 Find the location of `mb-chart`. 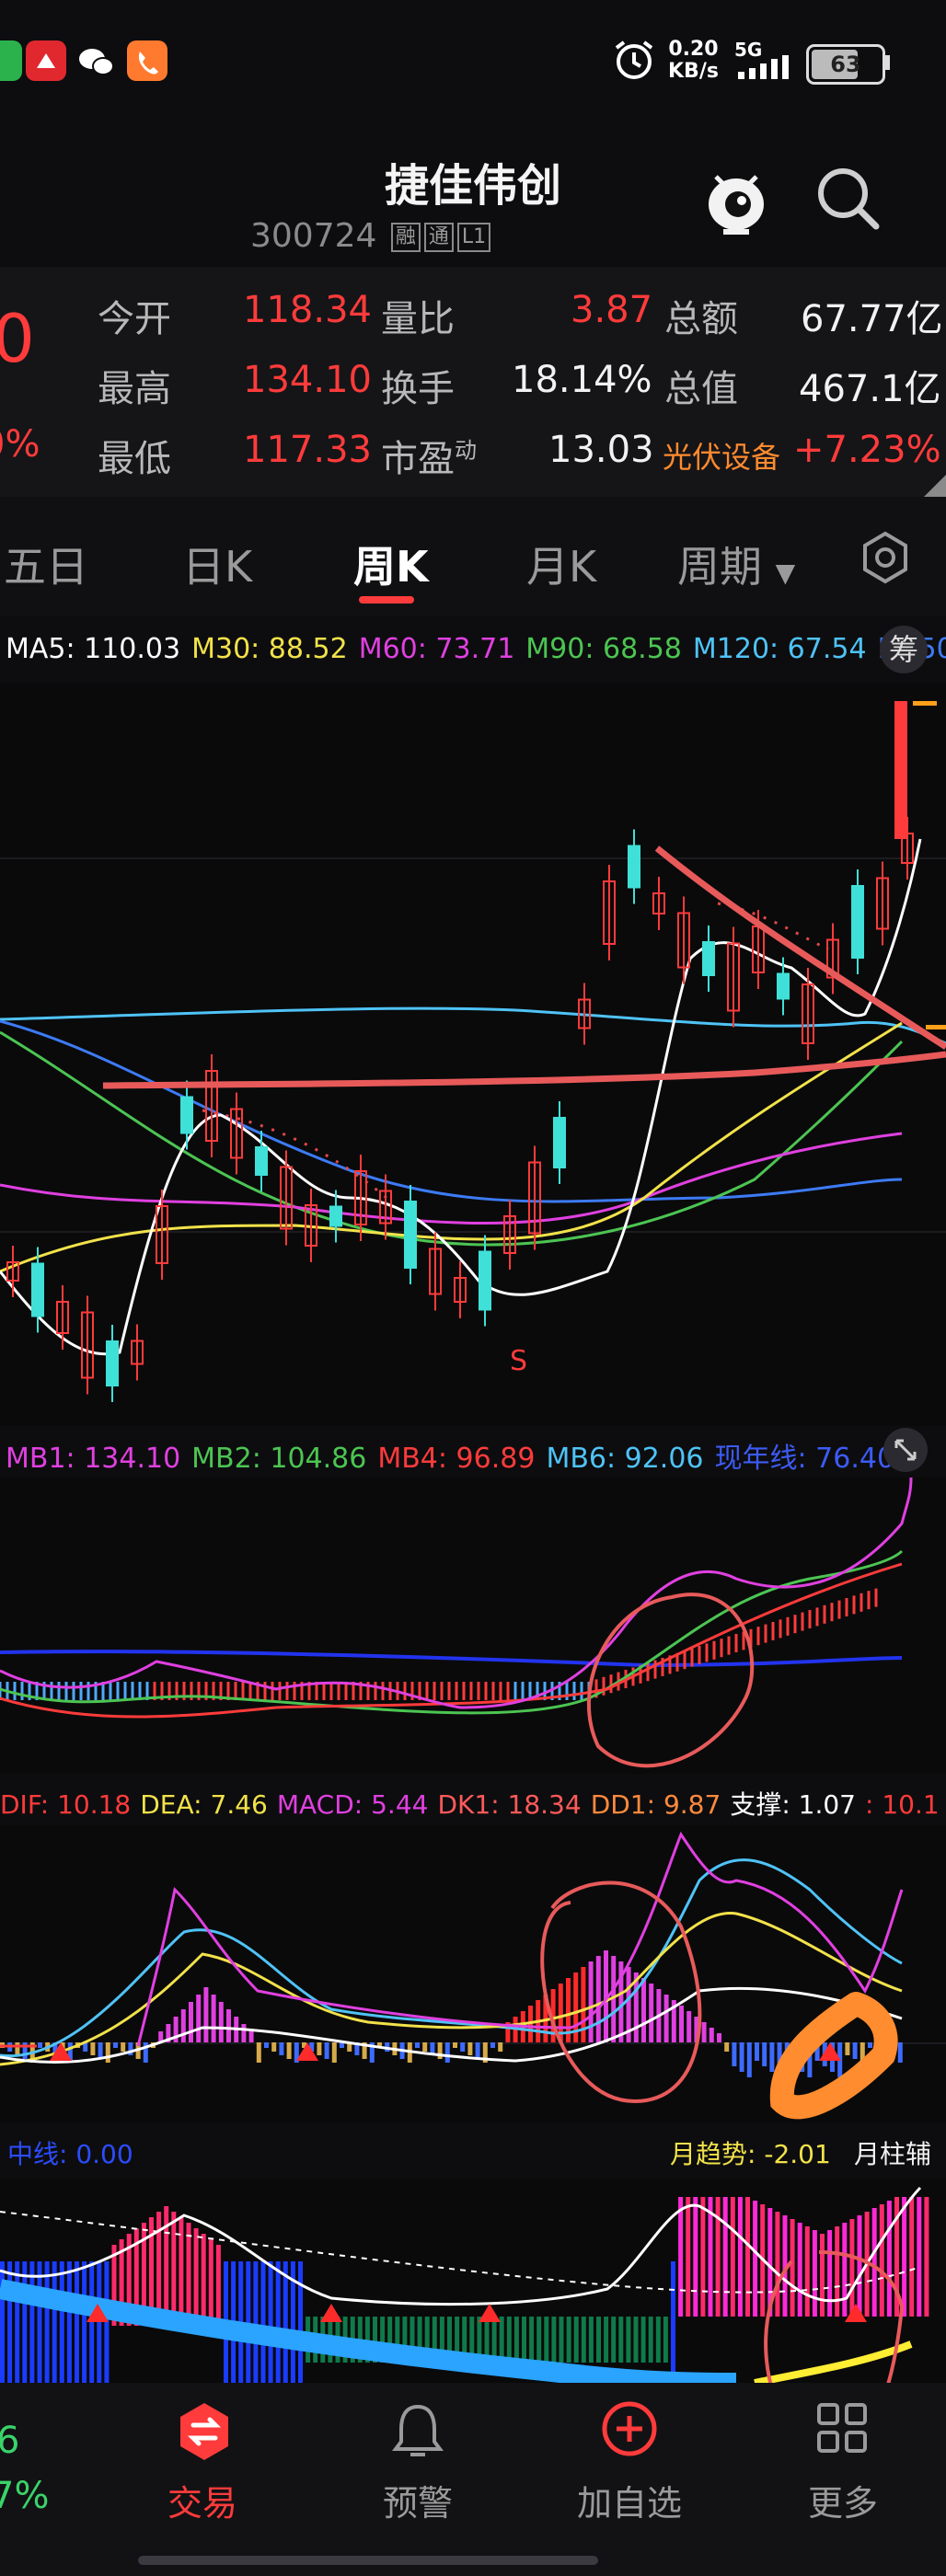

mb-chart is located at coordinates (456, 1623).